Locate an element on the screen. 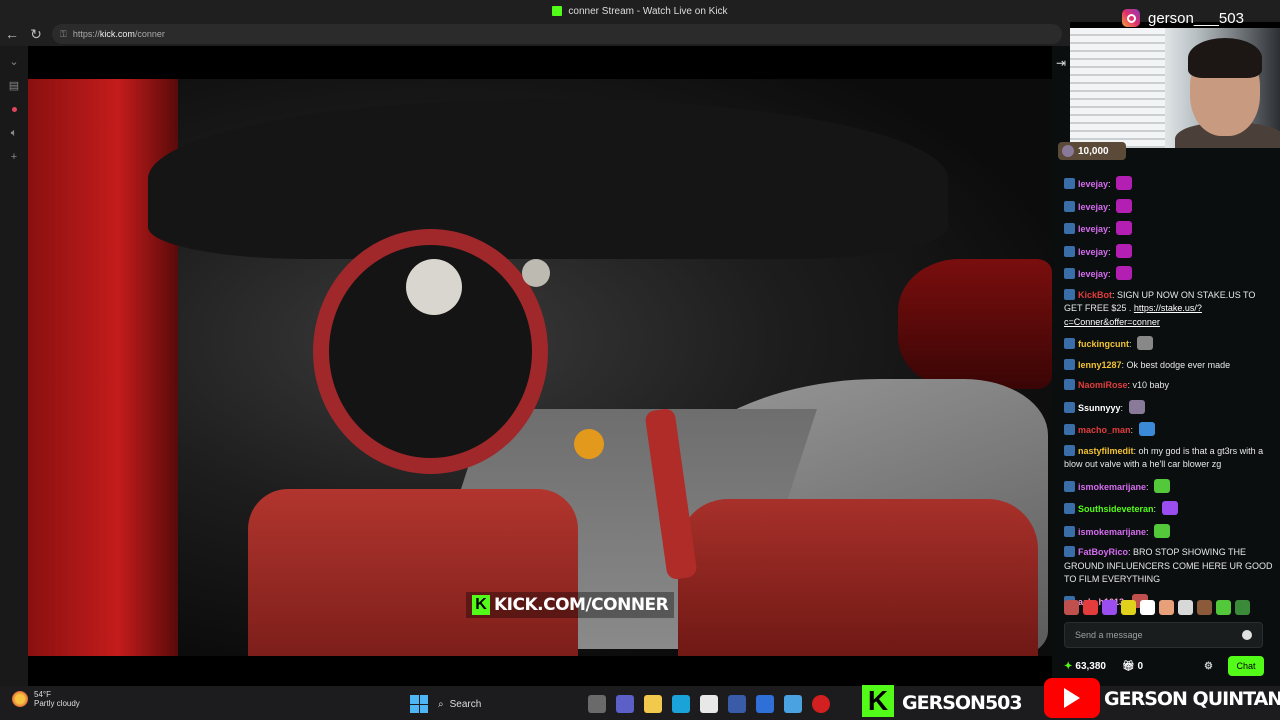 The width and height of the screenshot is (1280, 720). edge-icon is located at coordinates (681, 704).